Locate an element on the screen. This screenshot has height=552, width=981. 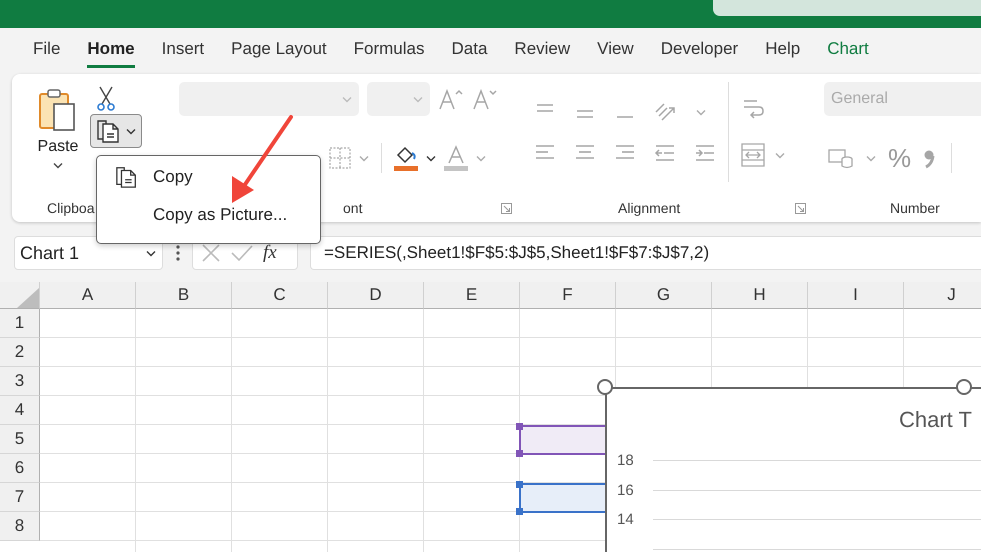
increase-font-size-icon is located at coordinates (451, 99).